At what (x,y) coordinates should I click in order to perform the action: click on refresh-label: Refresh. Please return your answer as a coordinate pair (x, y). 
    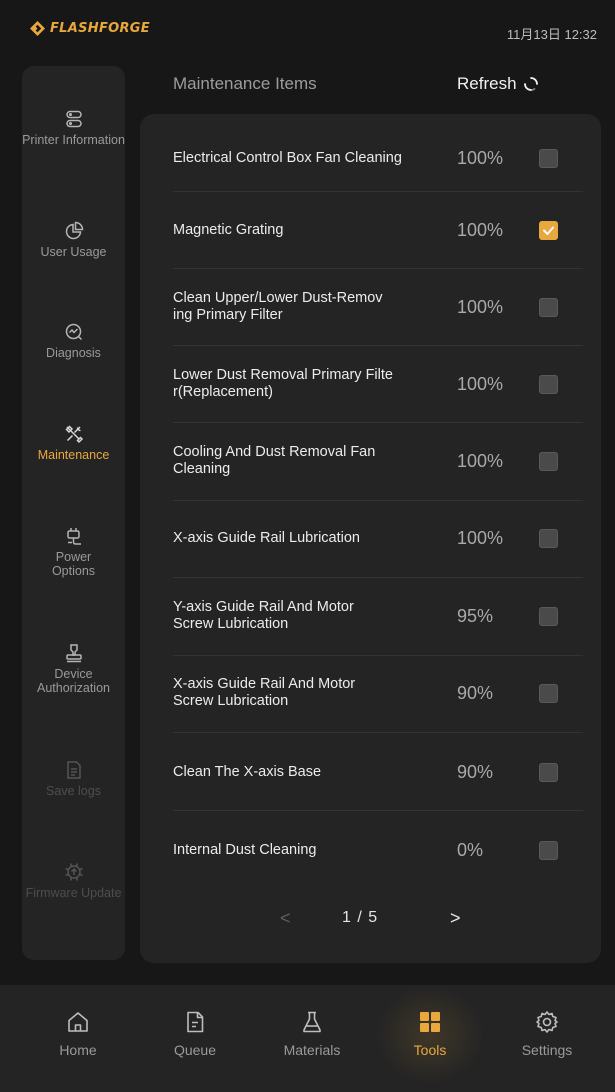
    Looking at the image, I should click on (487, 83).